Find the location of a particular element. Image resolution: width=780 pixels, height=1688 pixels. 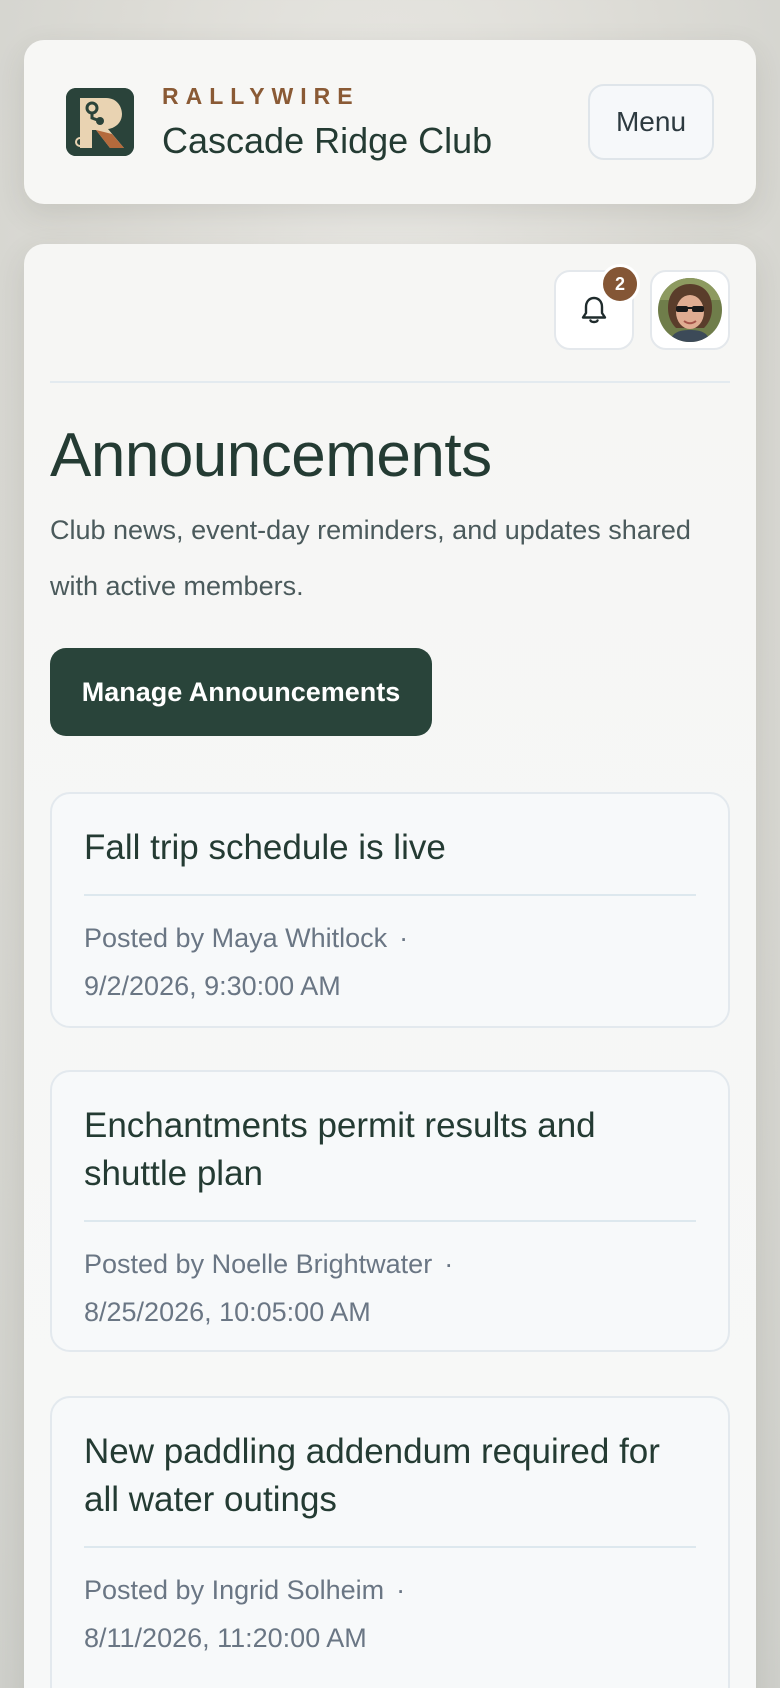

announcement-meta: Posted by Ingrid Solheim · is located at coordinates (390, 1590).